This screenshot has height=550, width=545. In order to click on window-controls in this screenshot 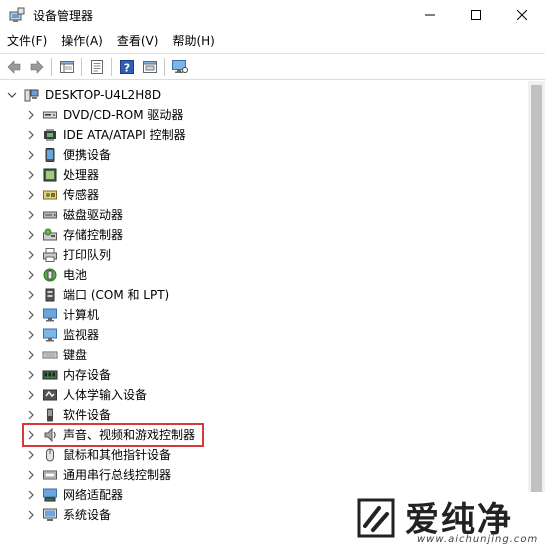, I will do `click(476, 15)`.